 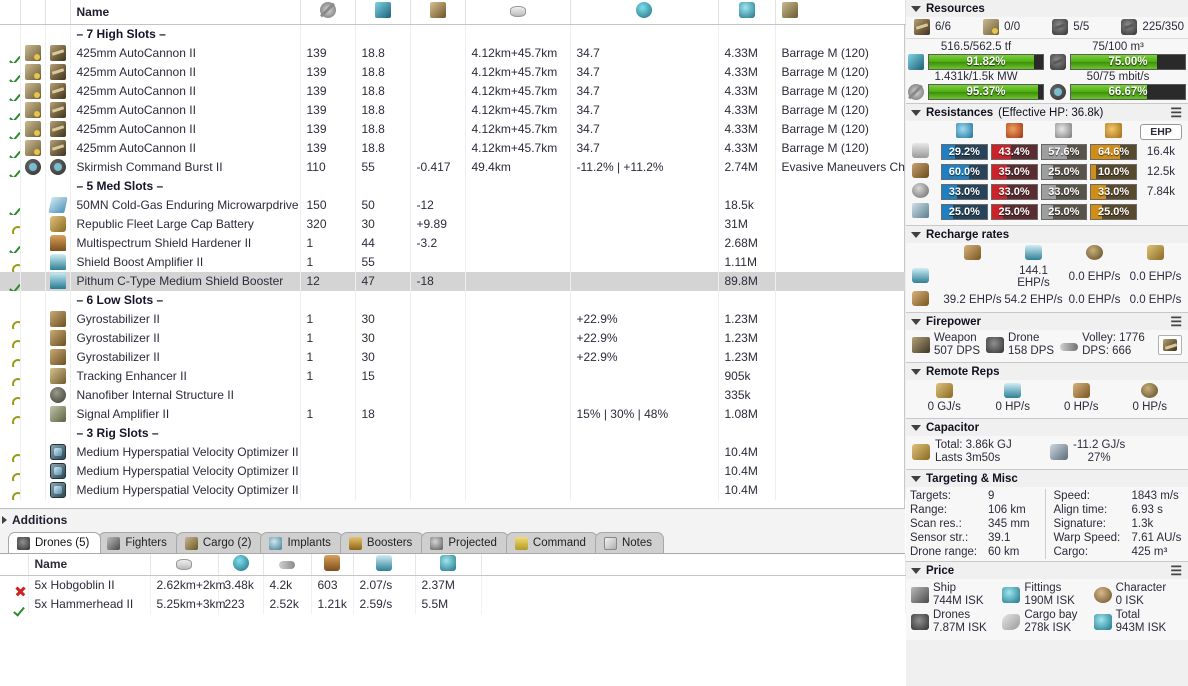 What do you see at coordinates (453, 262) in the screenshot?
I see `module-row: Shield Boost Amplifier II 1 55 1.11M` at bounding box center [453, 262].